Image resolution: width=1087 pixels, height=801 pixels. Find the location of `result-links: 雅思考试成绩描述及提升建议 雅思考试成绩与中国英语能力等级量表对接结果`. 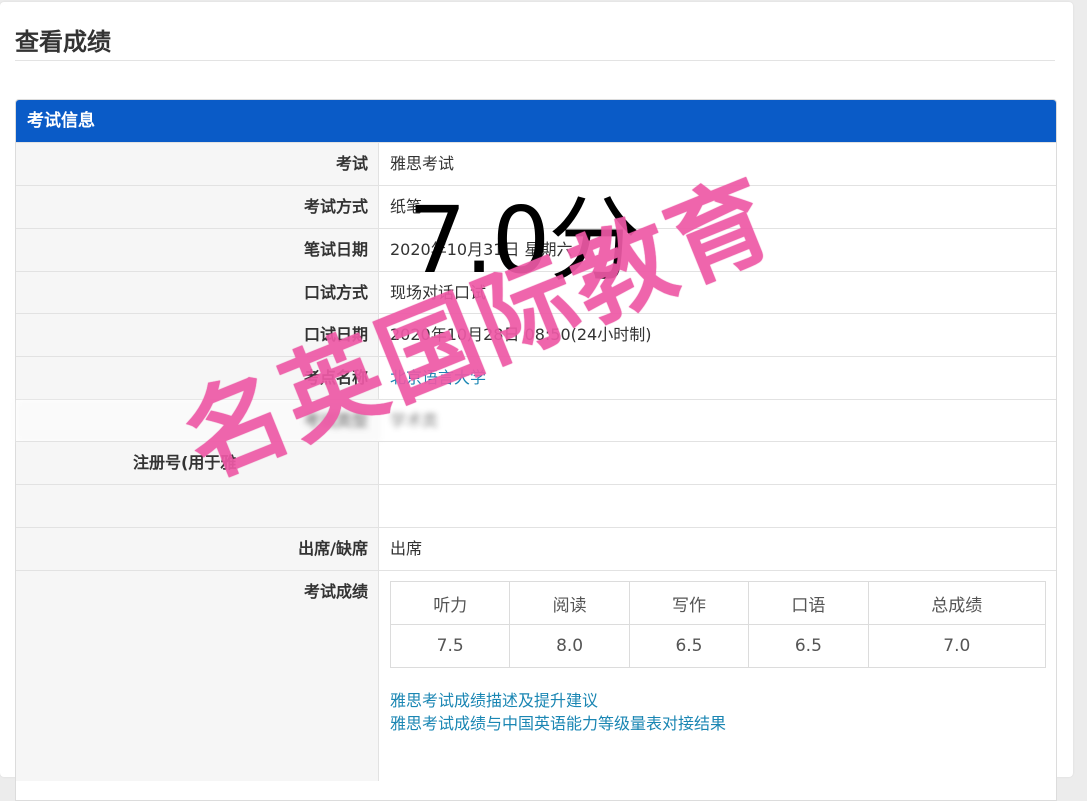

result-links: 雅思考试成绩描述及提升建议 雅思考试成绩与中国英语能力等级量表对接结果 is located at coordinates (558, 712).